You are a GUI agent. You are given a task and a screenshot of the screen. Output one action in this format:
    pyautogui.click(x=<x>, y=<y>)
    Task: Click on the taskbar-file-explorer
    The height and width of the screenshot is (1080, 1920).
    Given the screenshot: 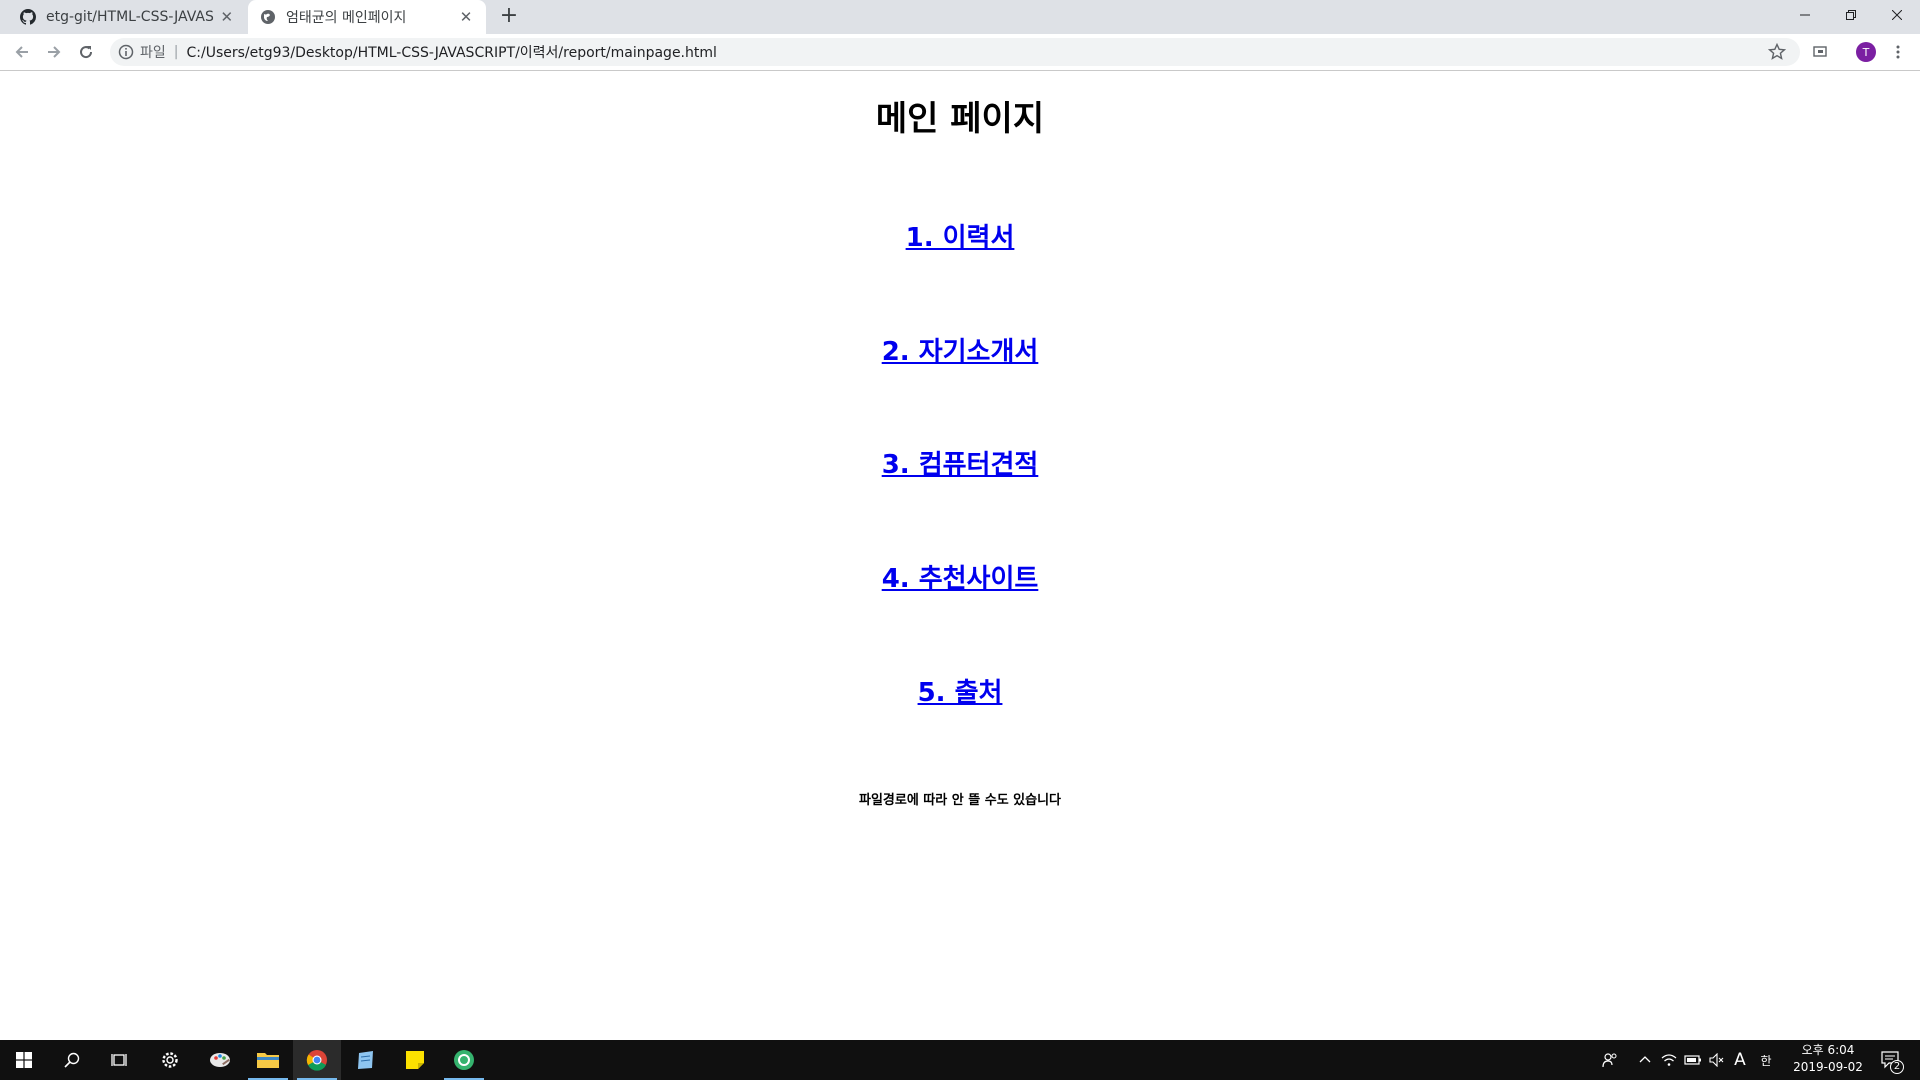 What is the action you would take?
    pyautogui.click(x=268, y=1060)
    